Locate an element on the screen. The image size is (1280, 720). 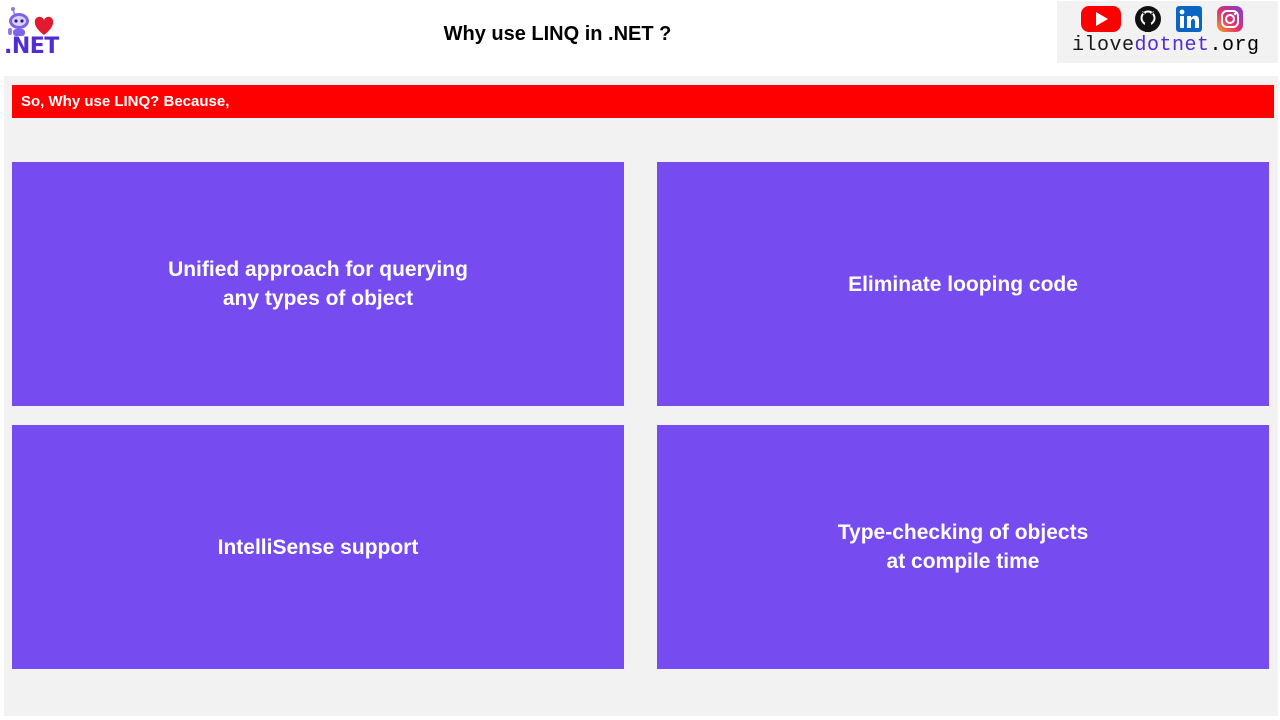
github-icon is located at coordinates (1148, 19).